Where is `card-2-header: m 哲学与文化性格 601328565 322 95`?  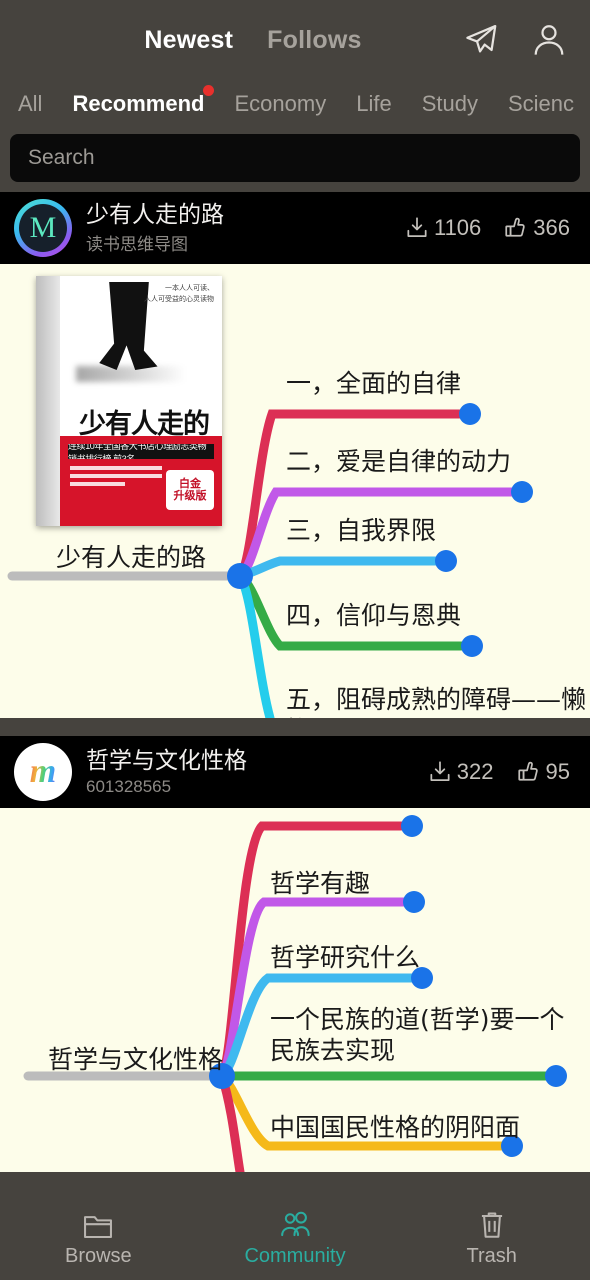
card-2-header: m 哲学与文化性格 601328565 322 95 is located at coordinates (295, 772).